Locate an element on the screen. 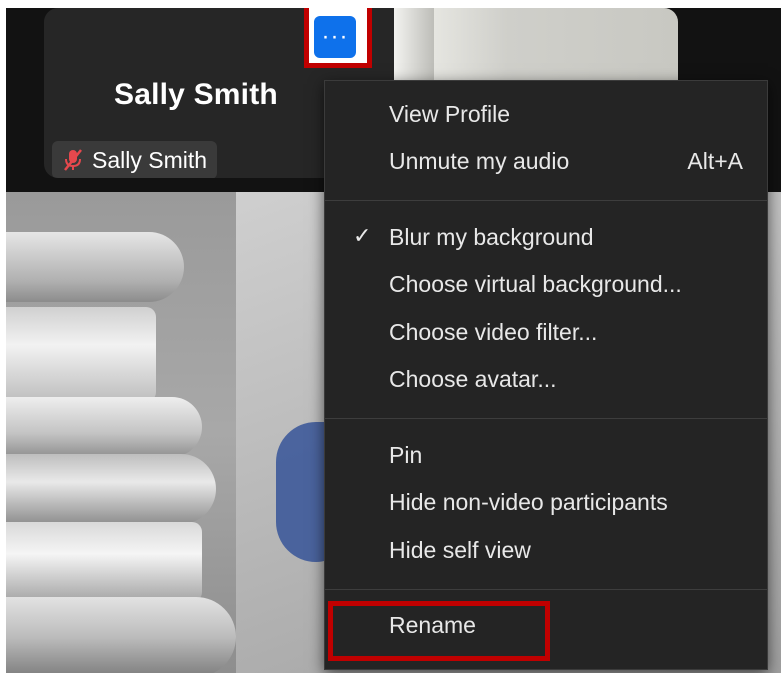 This screenshot has height=673, width=781. muted-mic-icon is located at coordinates (73, 160).